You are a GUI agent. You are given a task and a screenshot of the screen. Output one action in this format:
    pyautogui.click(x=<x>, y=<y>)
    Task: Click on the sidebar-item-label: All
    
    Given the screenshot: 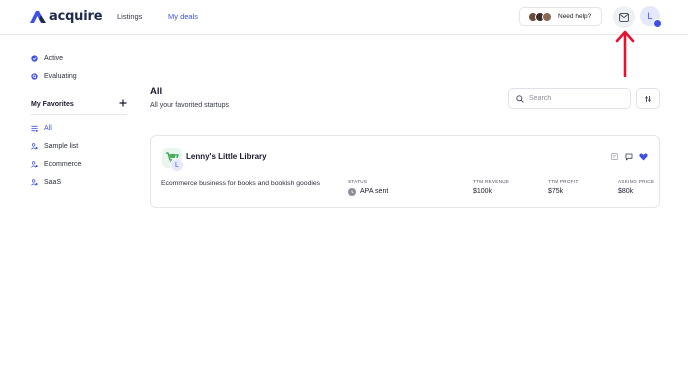 What is the action you would take?
    pyautogui.click(x=48, y=128)
    